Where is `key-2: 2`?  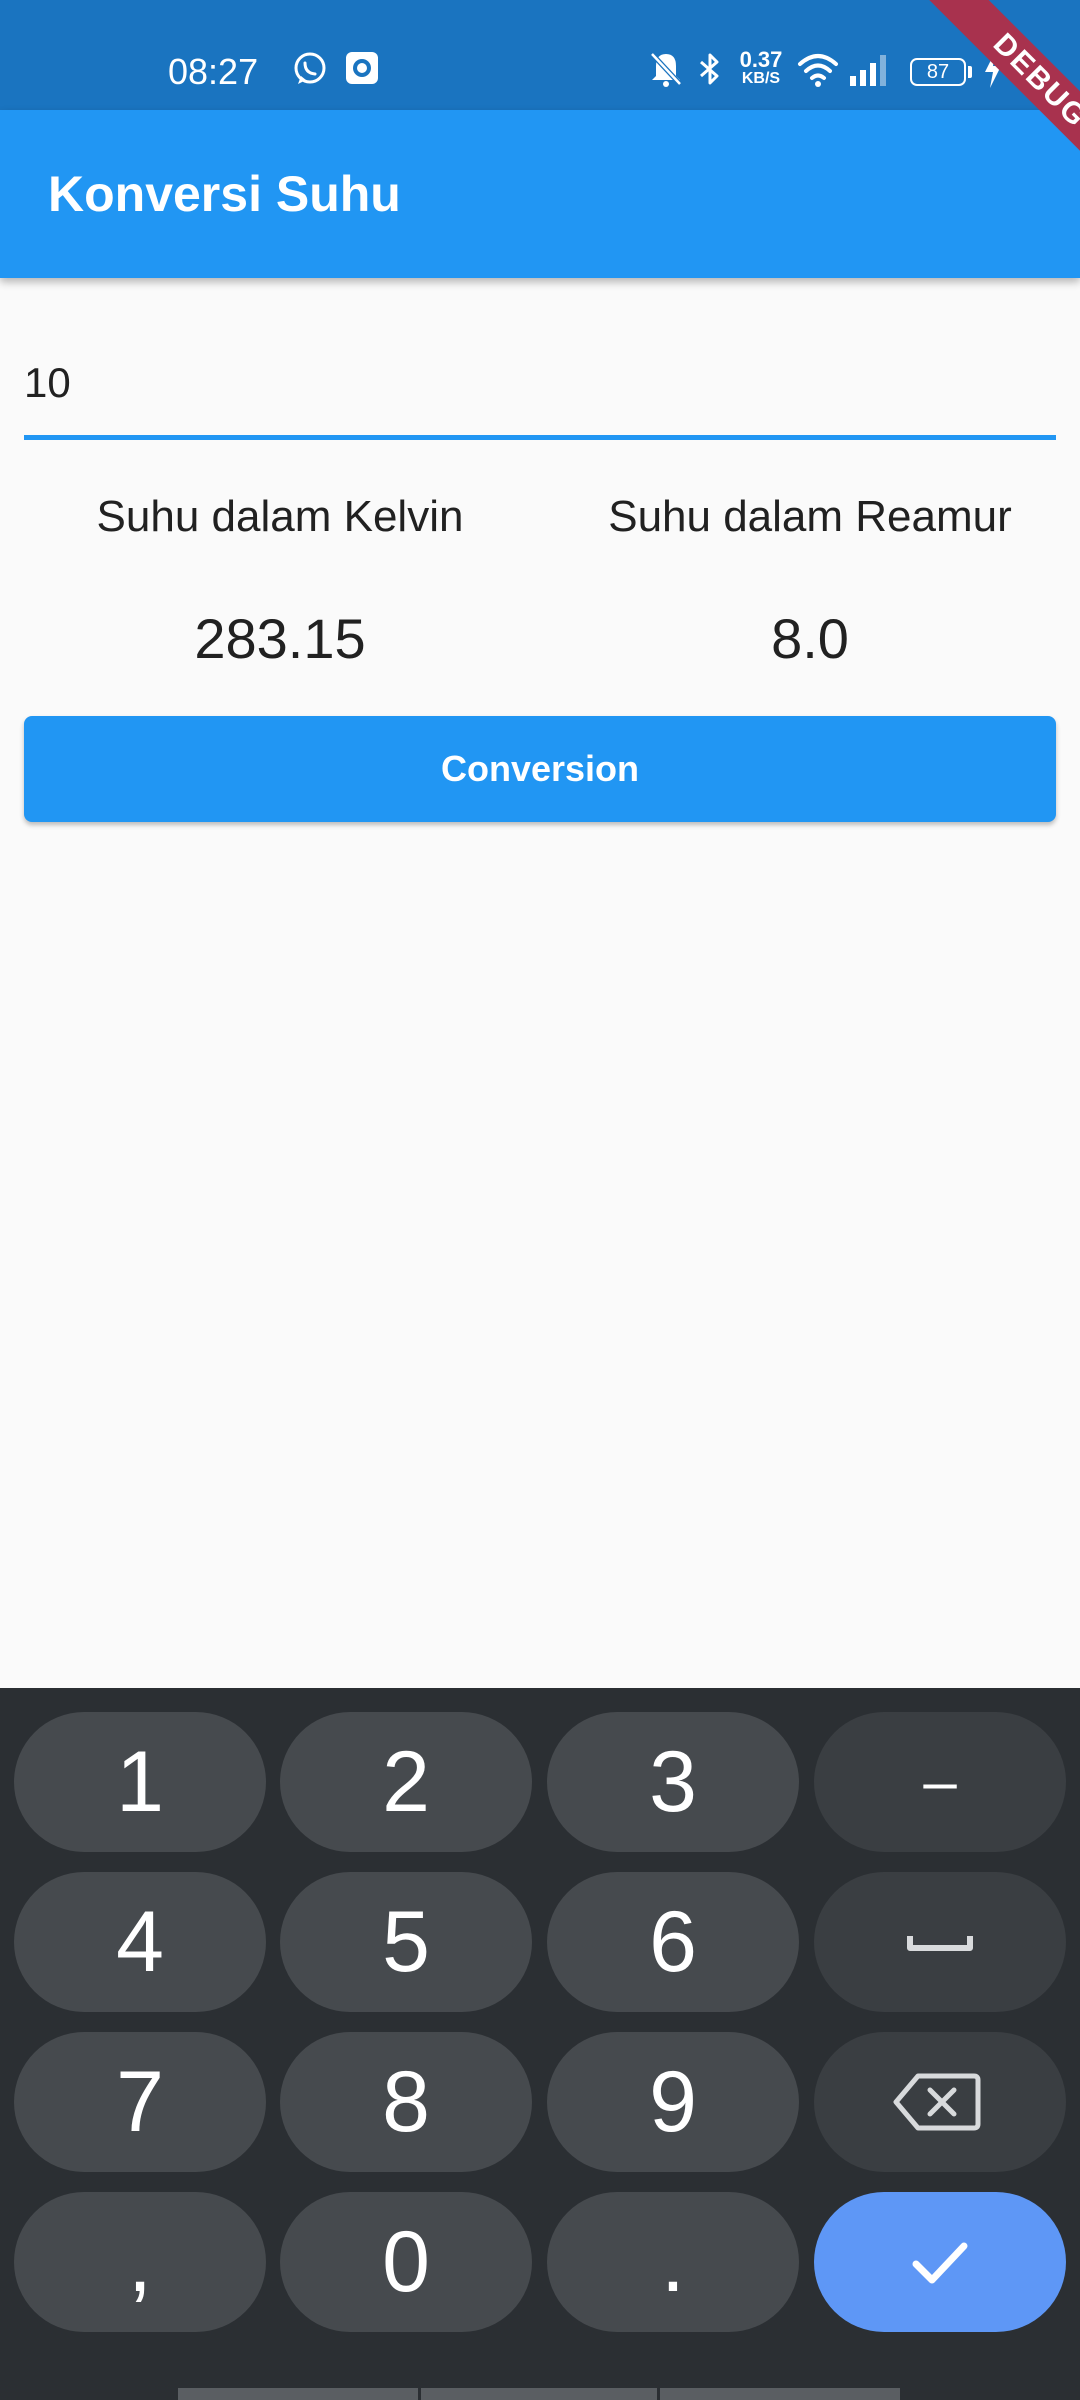
key-2: 2 is located at coordinates (406, 1782).